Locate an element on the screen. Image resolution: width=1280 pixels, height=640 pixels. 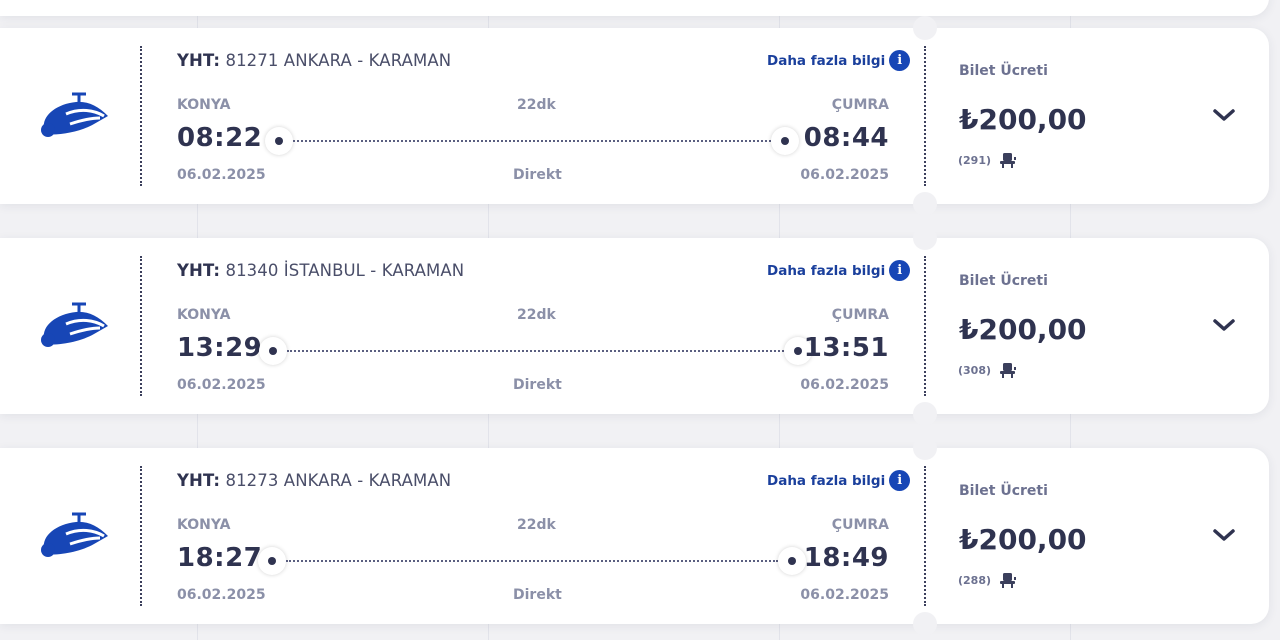
train-route-title: YHT: 81273 ANKARA - KARAMAN is located at coordinates (314, 480).